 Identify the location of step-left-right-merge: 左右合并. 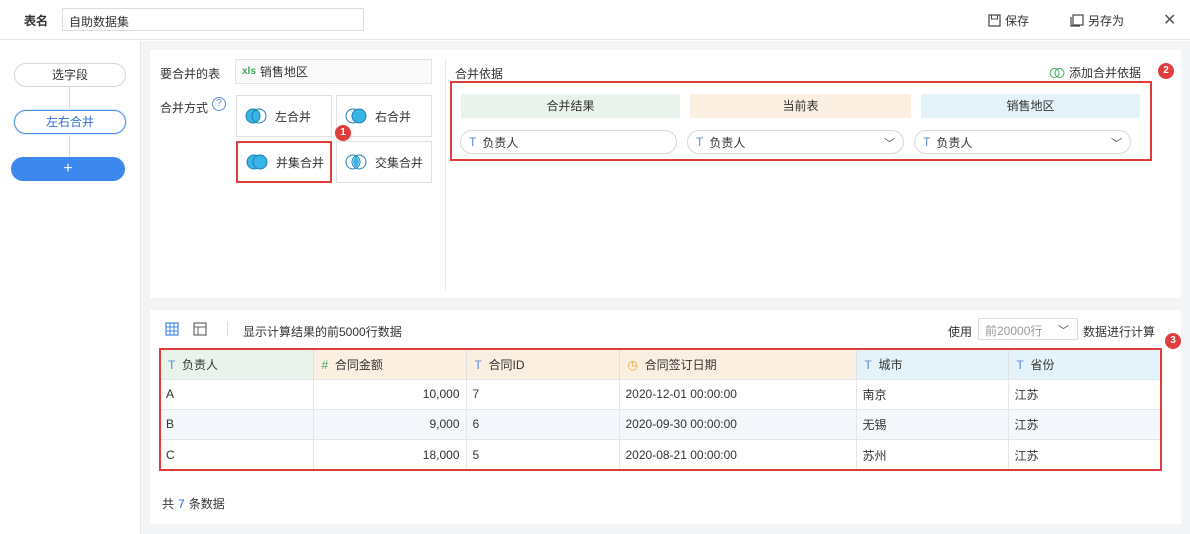
(70, 122).